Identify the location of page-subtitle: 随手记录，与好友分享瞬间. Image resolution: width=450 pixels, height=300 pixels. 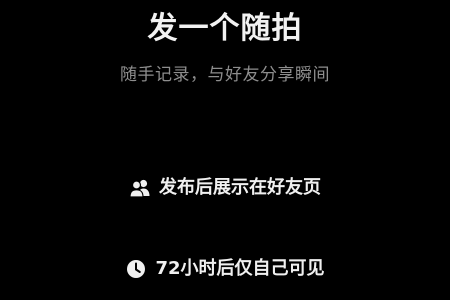
(225, 75).